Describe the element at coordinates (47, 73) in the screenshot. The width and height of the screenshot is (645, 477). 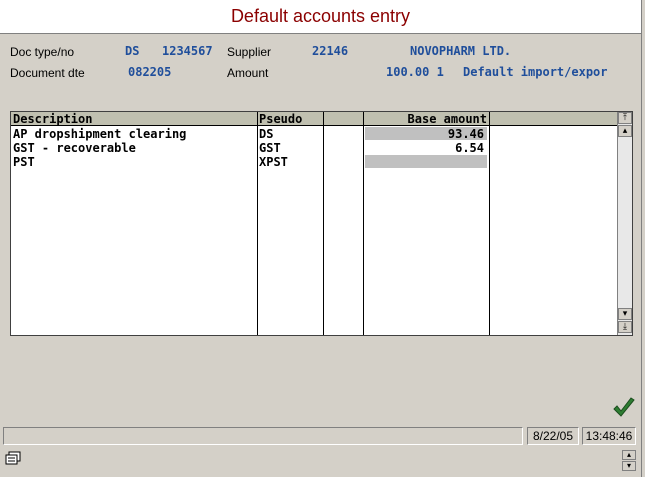
I see `doc-date-label: Document dte` at that location.